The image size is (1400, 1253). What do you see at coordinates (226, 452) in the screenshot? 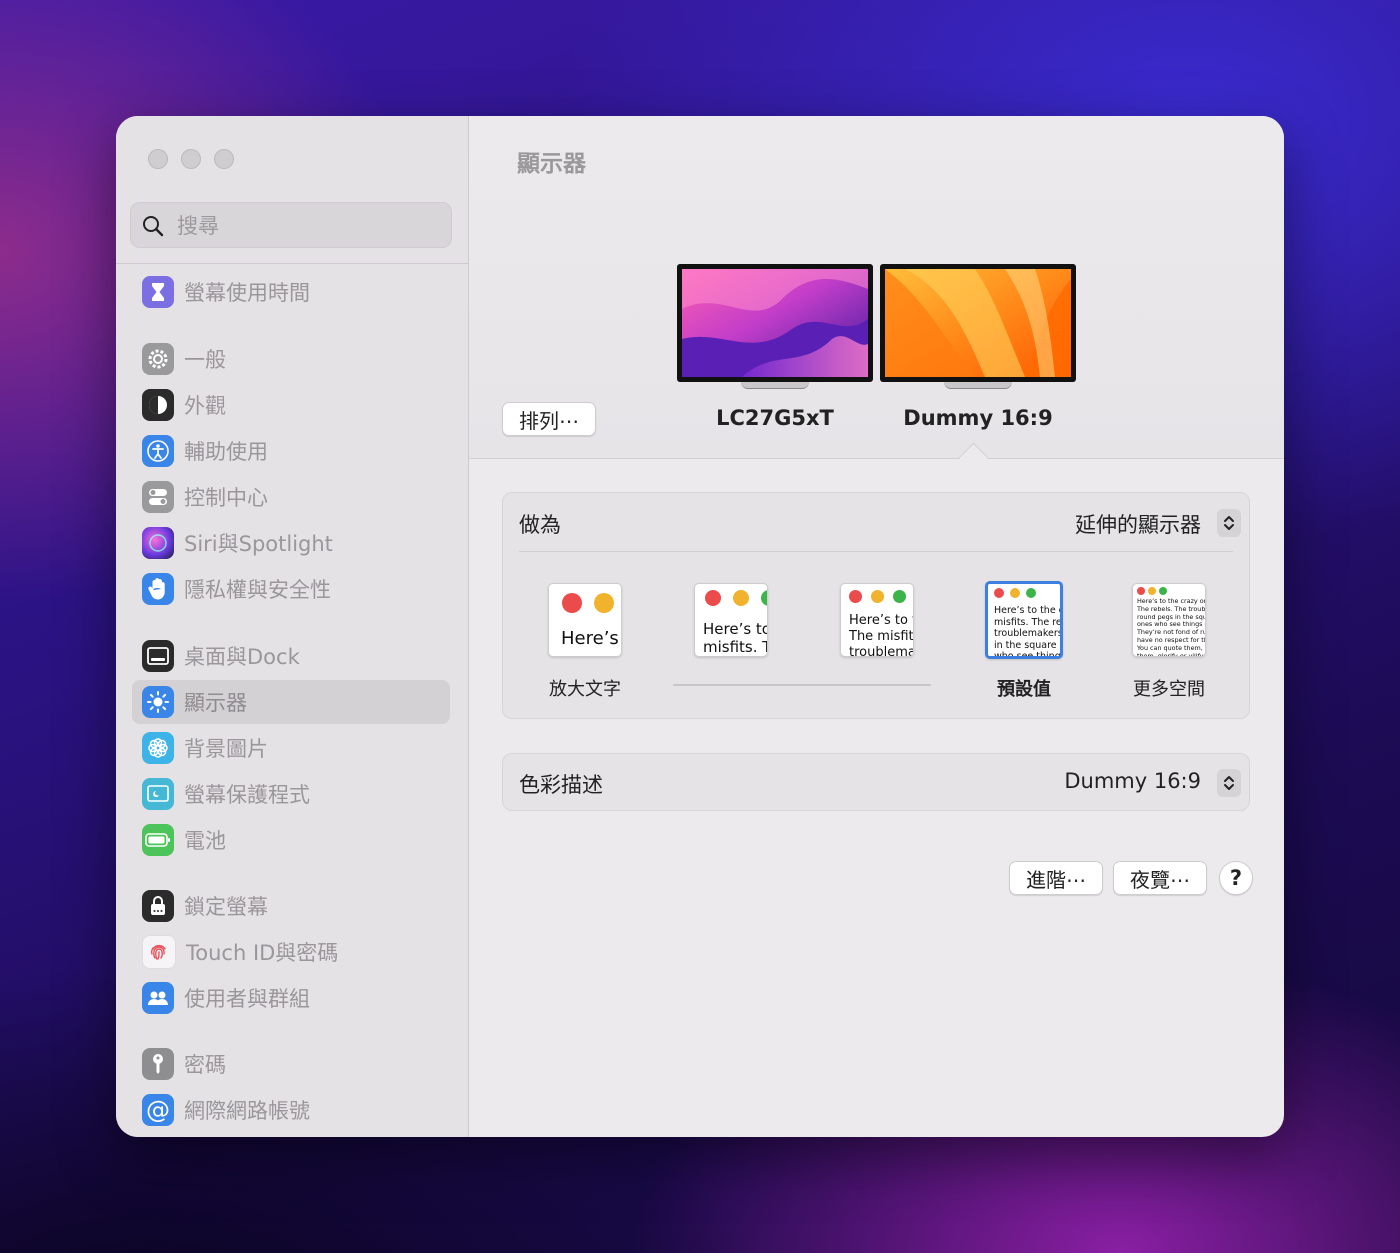
I see `sidebar-item-label: 輔助使用` at bounding box center [226, 452].